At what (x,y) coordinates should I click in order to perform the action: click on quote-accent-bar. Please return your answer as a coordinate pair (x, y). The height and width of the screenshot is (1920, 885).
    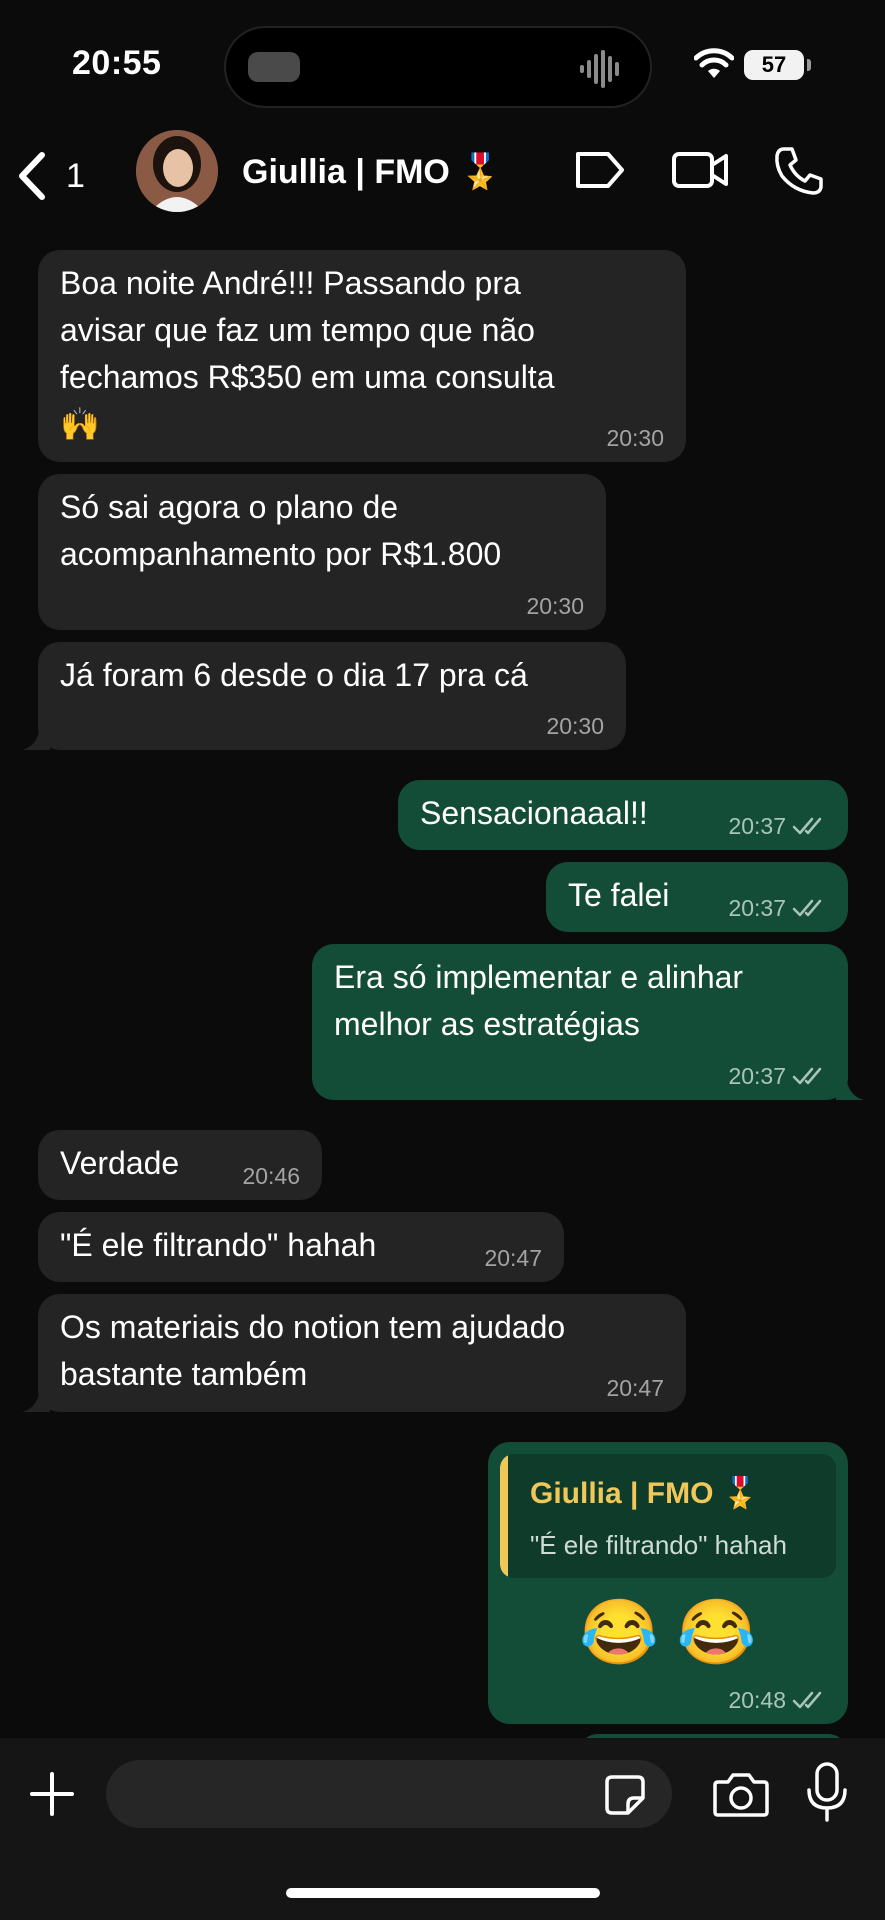
    Looking at the image, I should click on (504, 1516).